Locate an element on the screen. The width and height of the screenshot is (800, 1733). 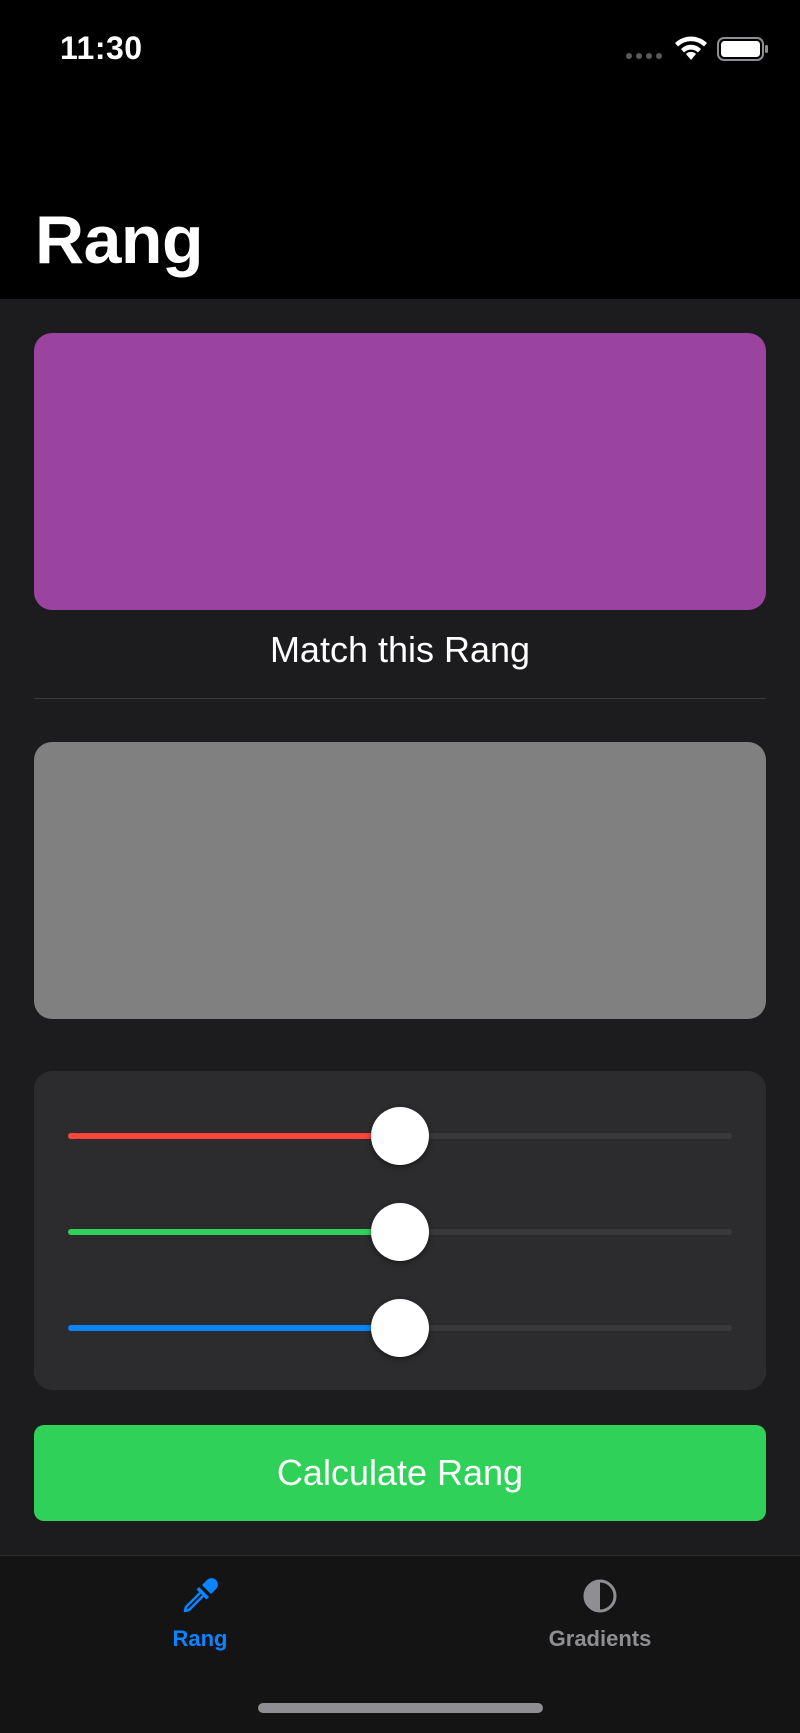
tab-label: Rang is located at coordinates (200, 1638).